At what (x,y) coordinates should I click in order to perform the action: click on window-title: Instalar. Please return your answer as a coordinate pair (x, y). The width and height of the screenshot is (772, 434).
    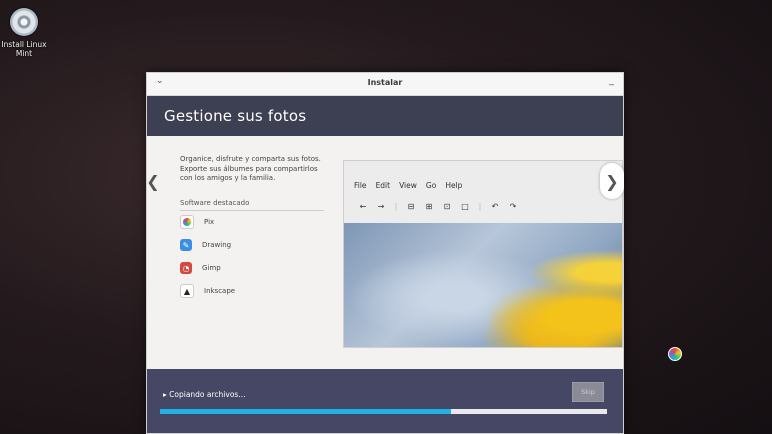
    Looking at the image, I should click on (385, 82).